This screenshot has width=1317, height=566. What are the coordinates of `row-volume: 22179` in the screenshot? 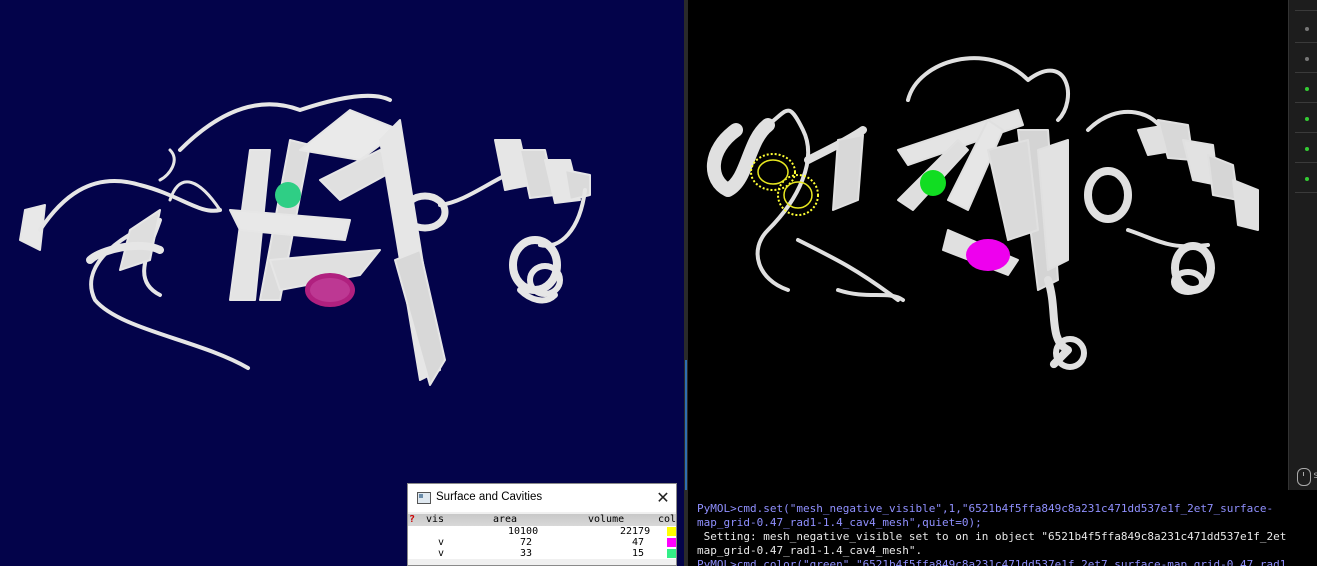 It's located at (635, 531).